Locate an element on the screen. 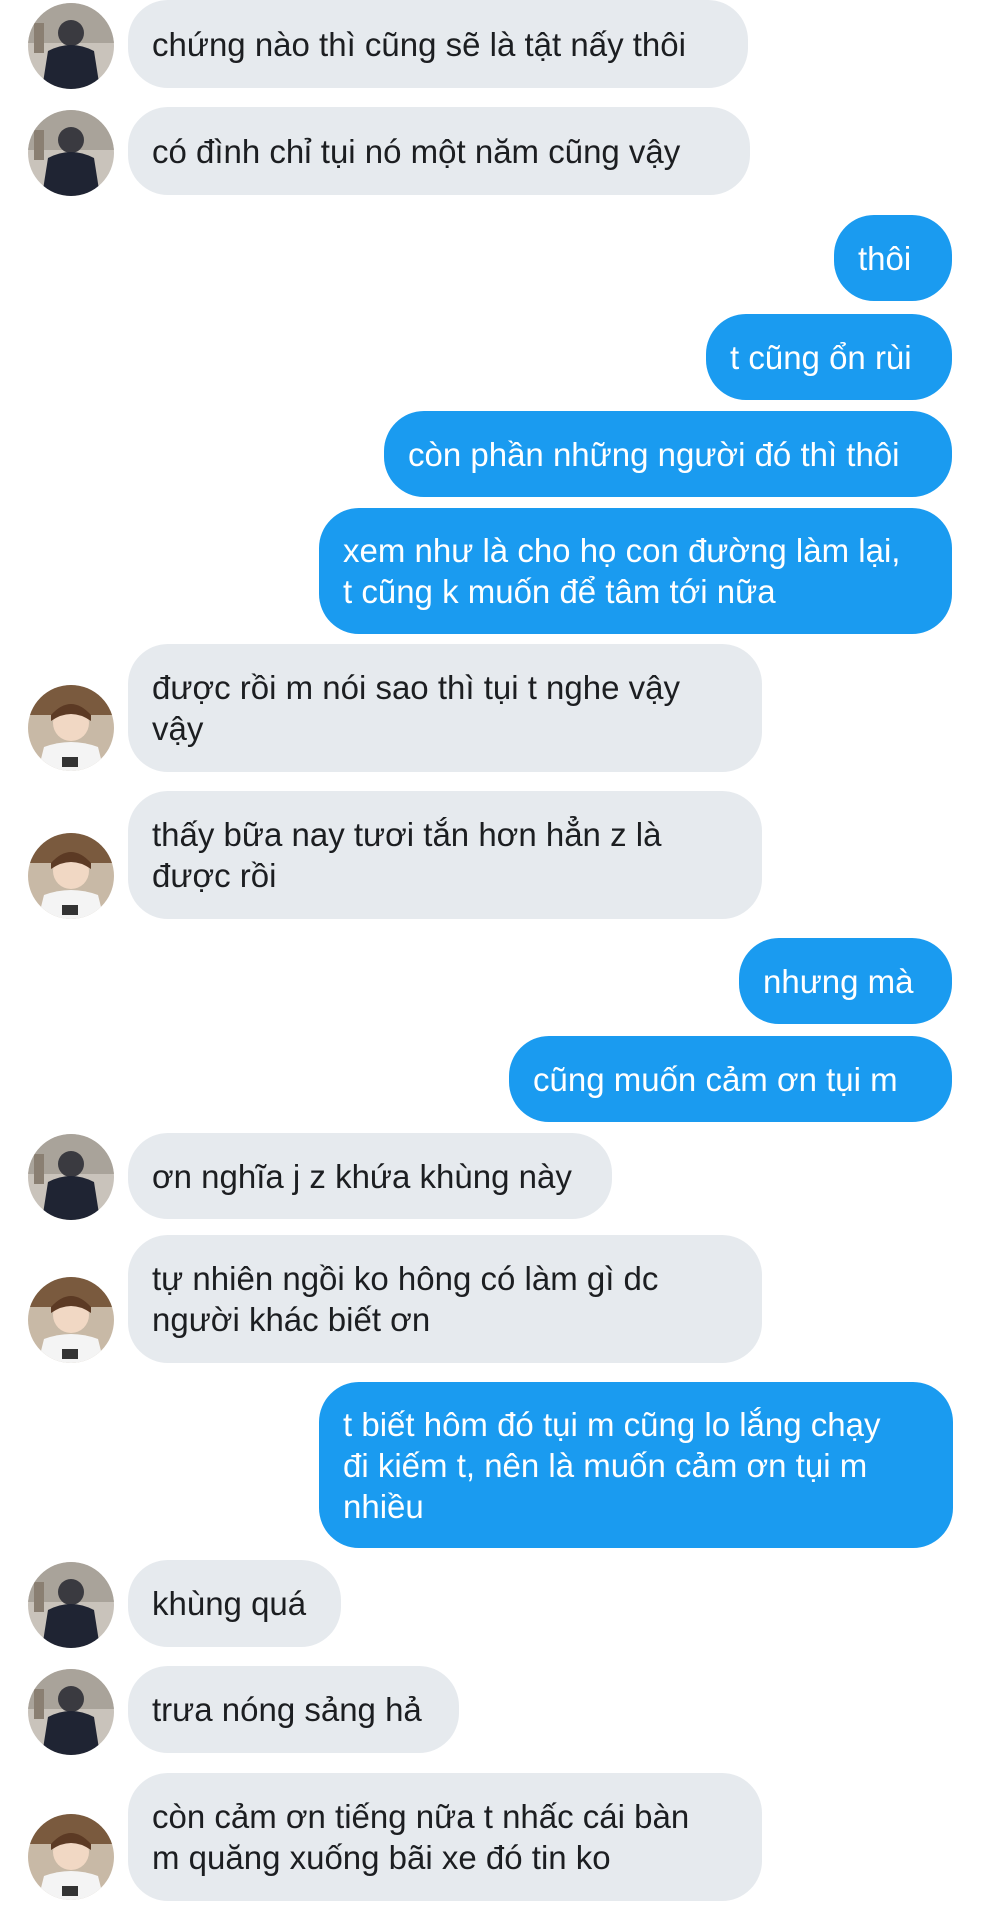  message-bubble-sent: thôi is located at coordinates (893, 258).